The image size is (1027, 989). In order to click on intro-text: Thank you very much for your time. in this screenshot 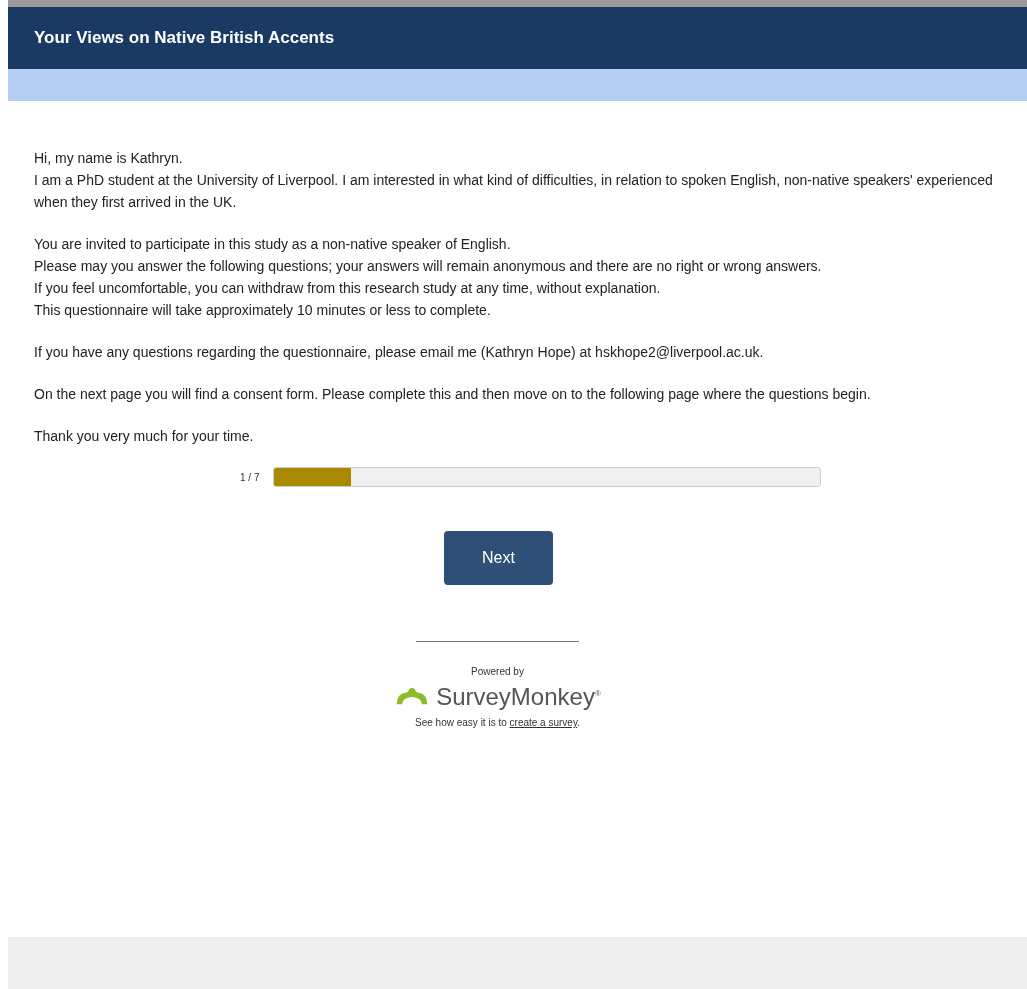, I will do `click(144, 436)`.